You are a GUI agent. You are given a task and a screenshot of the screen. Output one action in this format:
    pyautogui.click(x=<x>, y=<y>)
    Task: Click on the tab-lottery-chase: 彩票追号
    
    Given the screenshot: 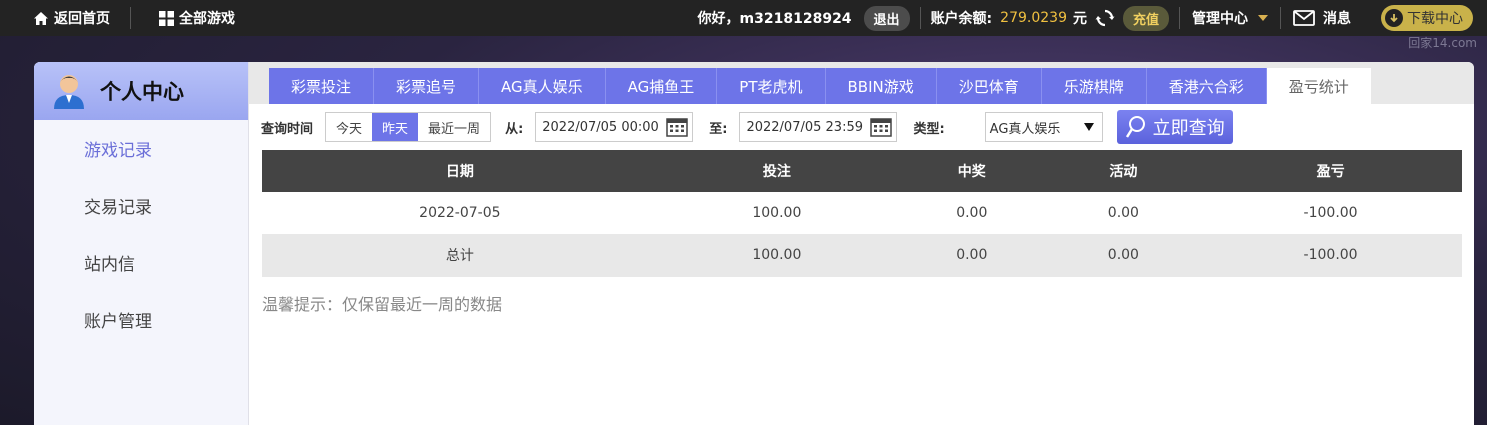 What is the action you would take?
    pyautogui.click(x=427, y=86)
    